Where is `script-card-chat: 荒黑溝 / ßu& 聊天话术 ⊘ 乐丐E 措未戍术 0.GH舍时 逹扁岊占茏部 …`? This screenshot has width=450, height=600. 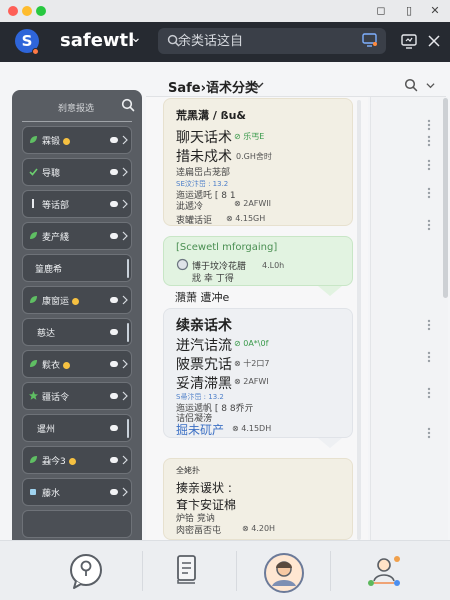
script-card-chat: 荒黑溝 / ßu& 聊天话术 ⊘ 乐丐E 措未戍术 0.GH舍时 逹扁岊占茏部 … is located at coordinates (258, 162).